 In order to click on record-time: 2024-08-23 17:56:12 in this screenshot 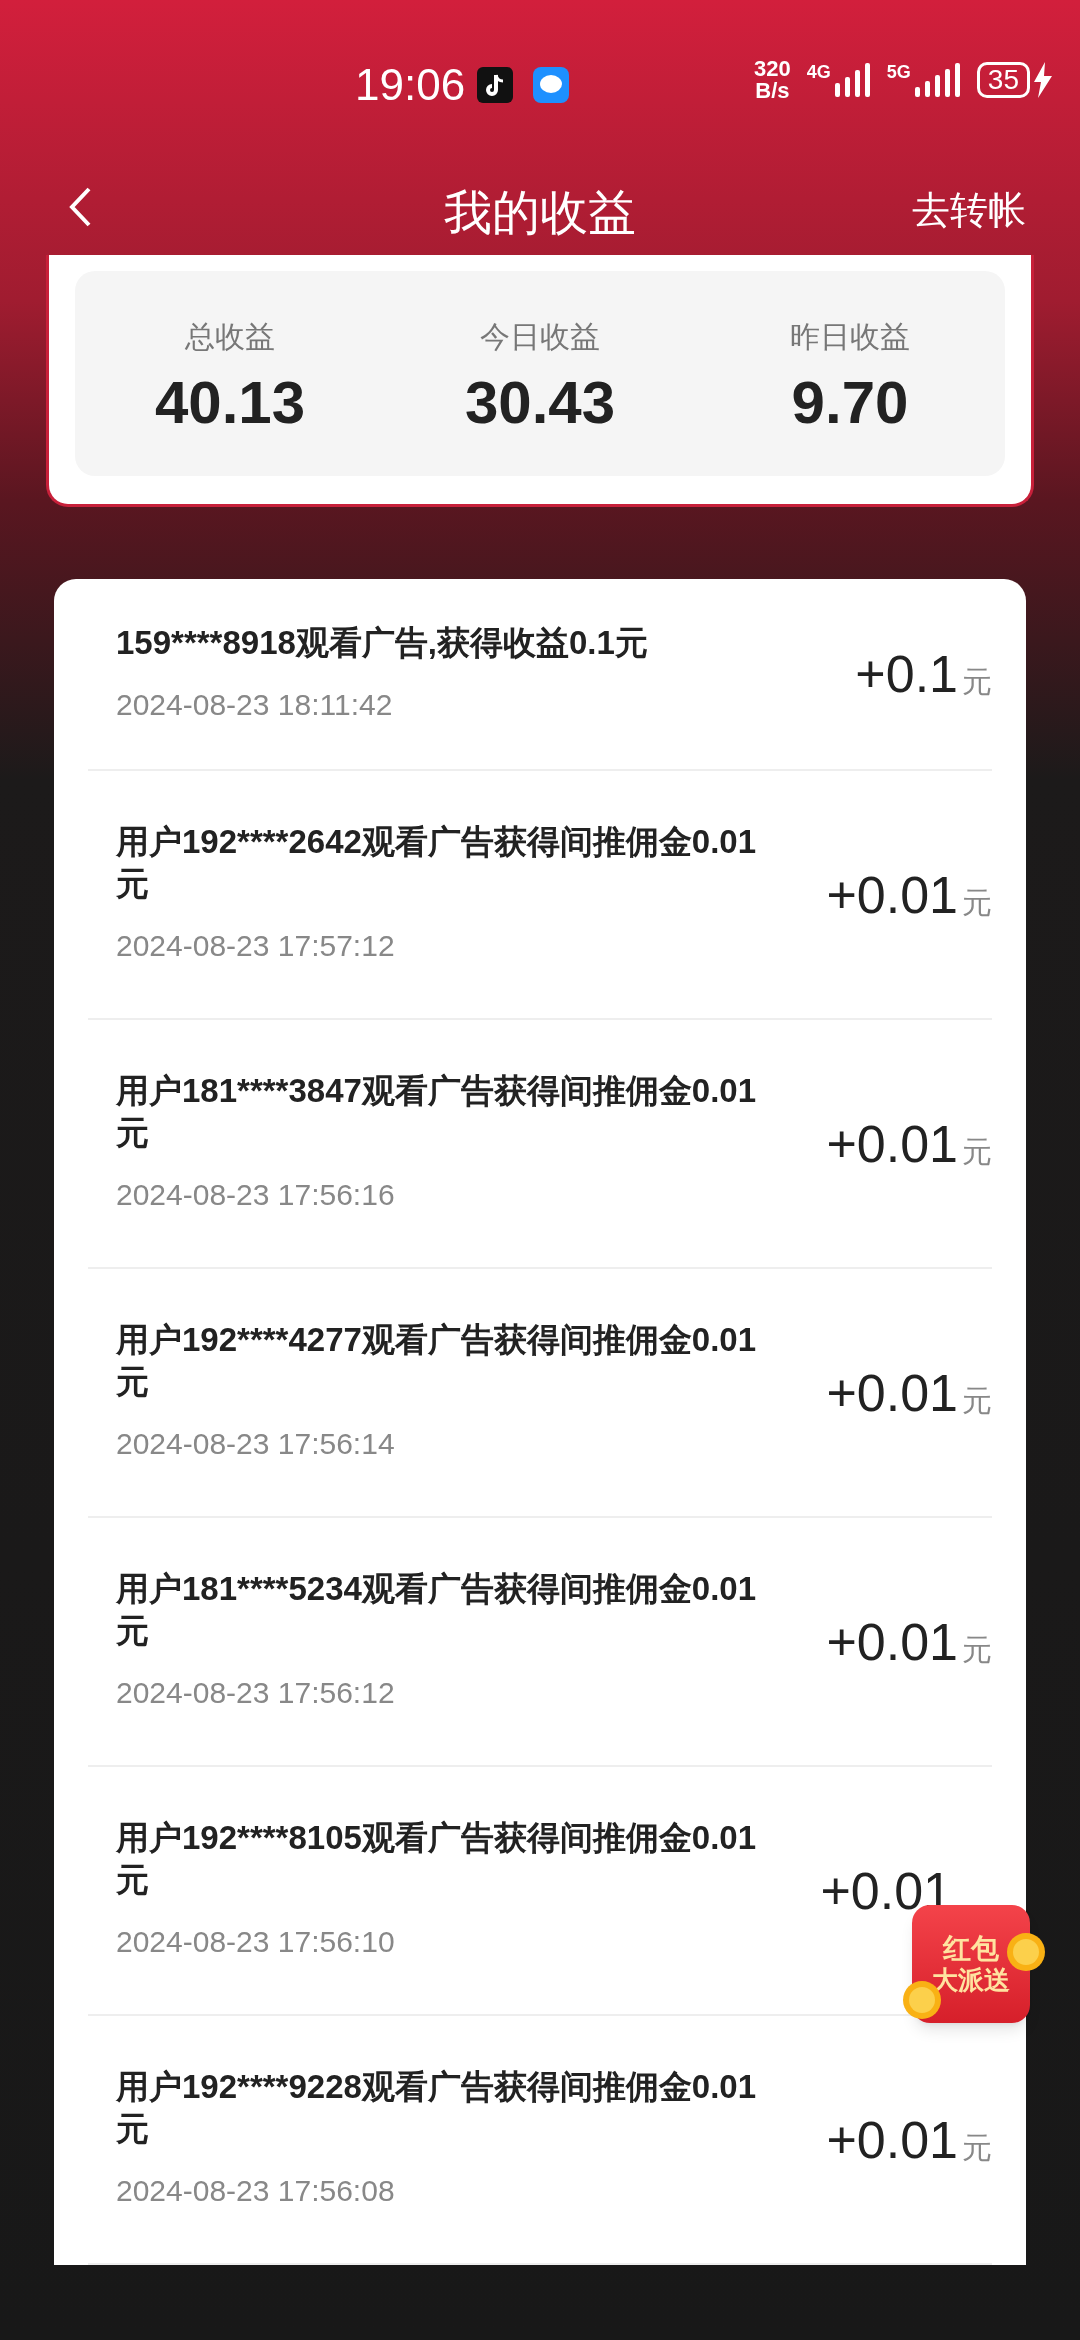, I will do `click(256, 1693)`.